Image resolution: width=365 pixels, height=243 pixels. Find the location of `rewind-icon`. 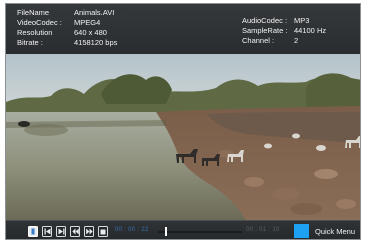

rewind-icon is located at coordinates (75, 231).